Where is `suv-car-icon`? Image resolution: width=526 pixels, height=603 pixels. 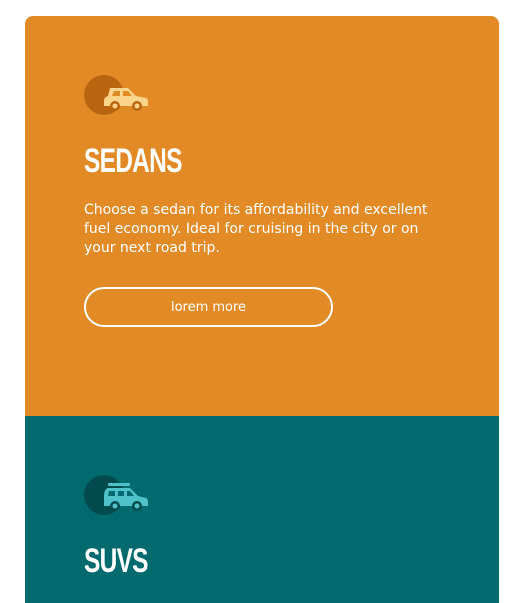
suv-car-icon is located at coordinates (119, 495).